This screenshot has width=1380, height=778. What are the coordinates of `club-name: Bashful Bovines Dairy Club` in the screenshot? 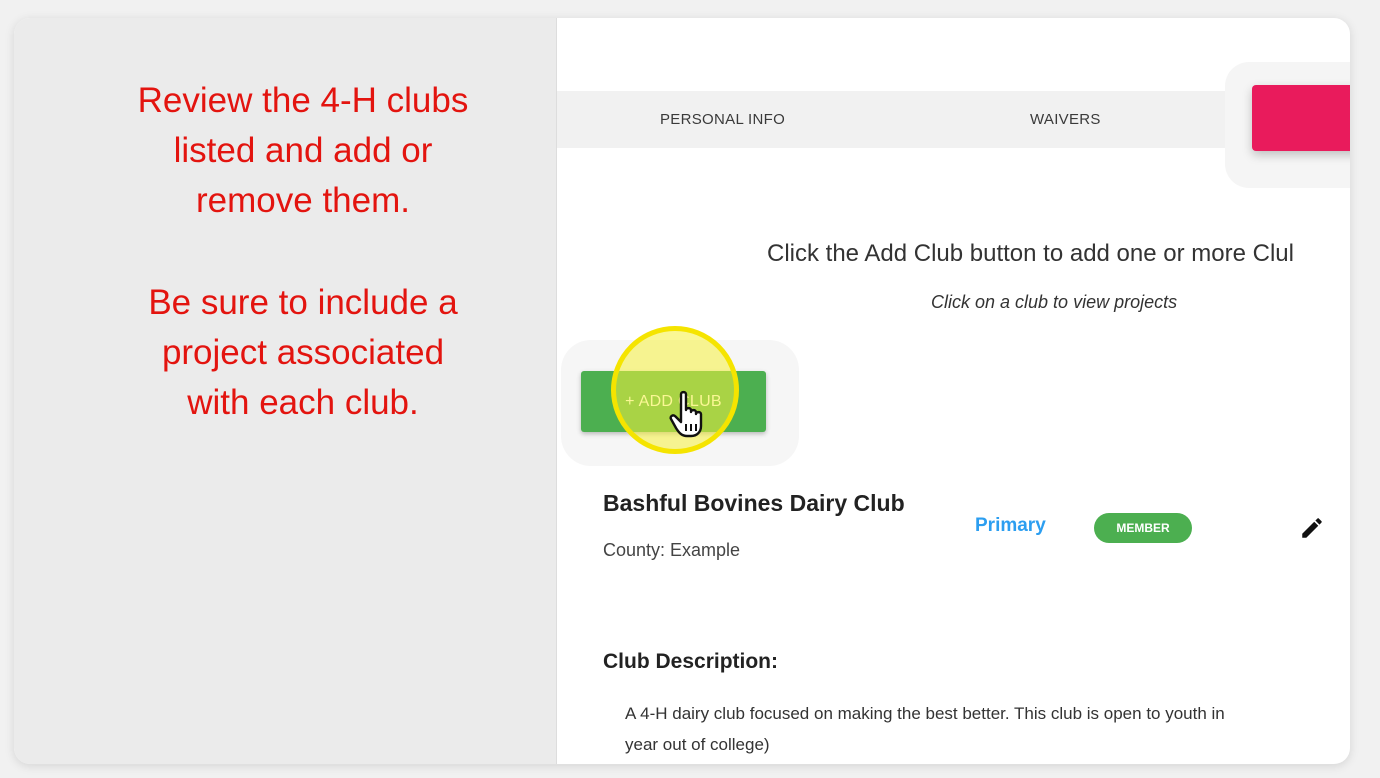 It's located at (754, 503).